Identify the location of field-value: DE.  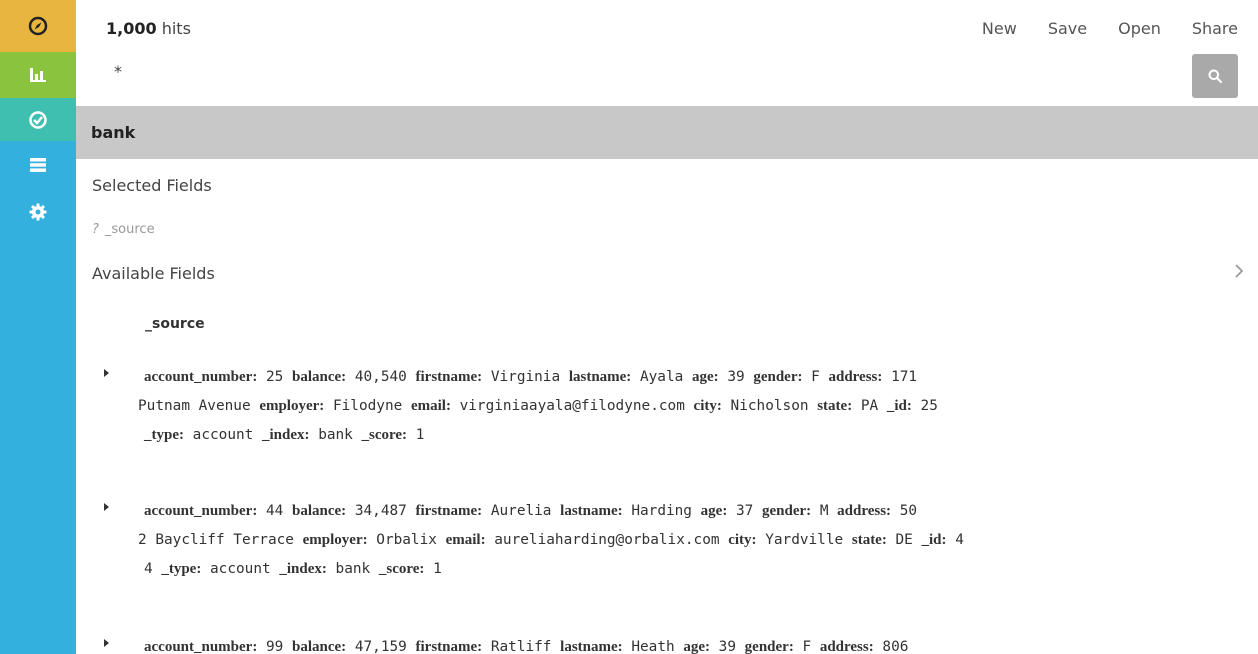
(904, 540).